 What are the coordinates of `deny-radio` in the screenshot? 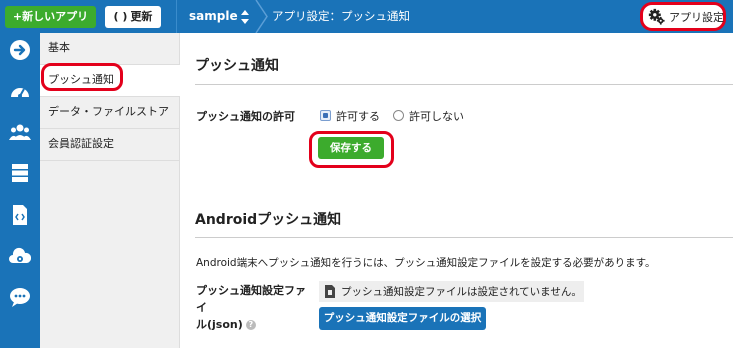 It's located at (398, 115).